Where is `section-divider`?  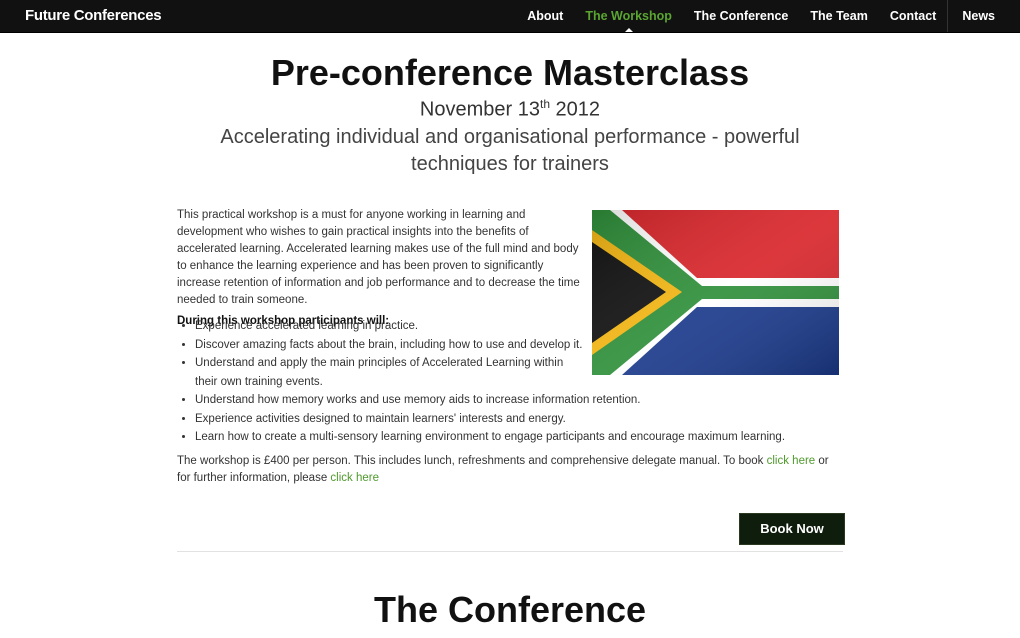 section-divider is located at coordinates (510, 551).